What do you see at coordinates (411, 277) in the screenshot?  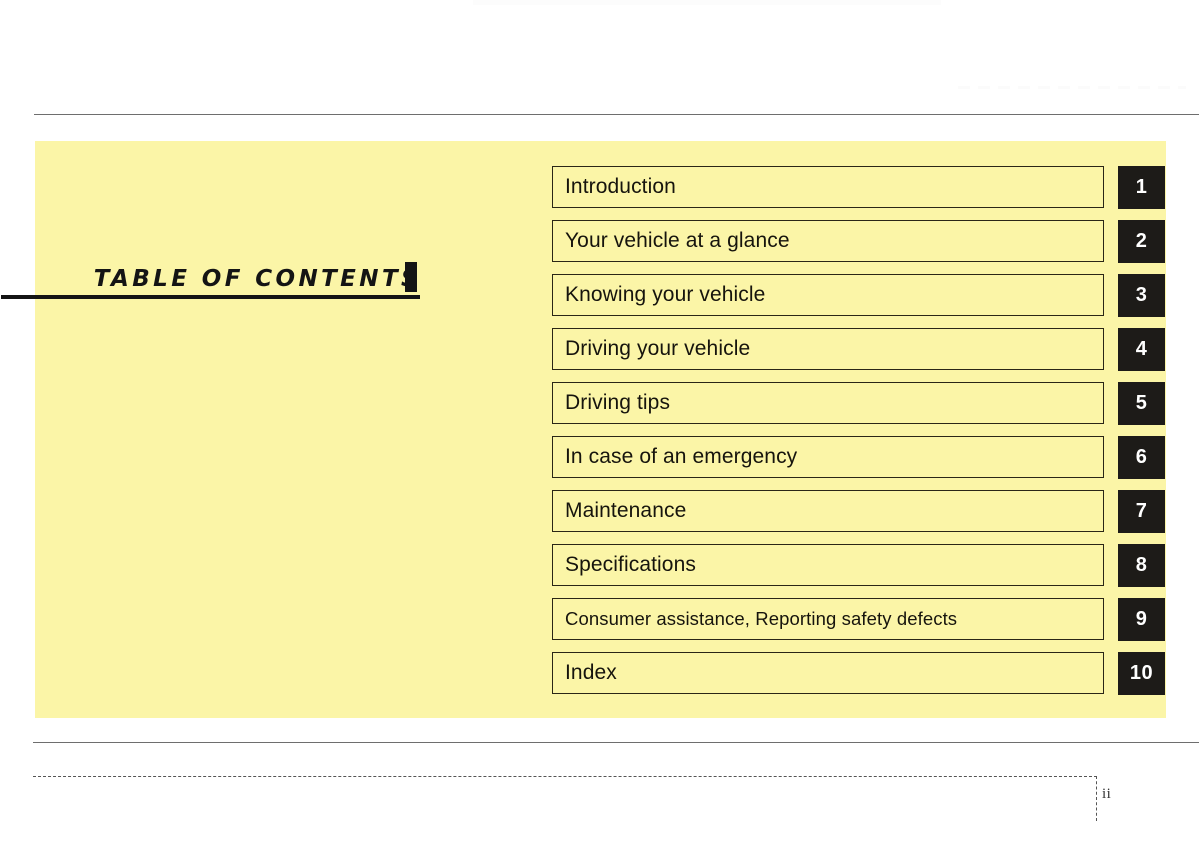 I see `title-end-bar-icon` at bounding box center [411, 277].